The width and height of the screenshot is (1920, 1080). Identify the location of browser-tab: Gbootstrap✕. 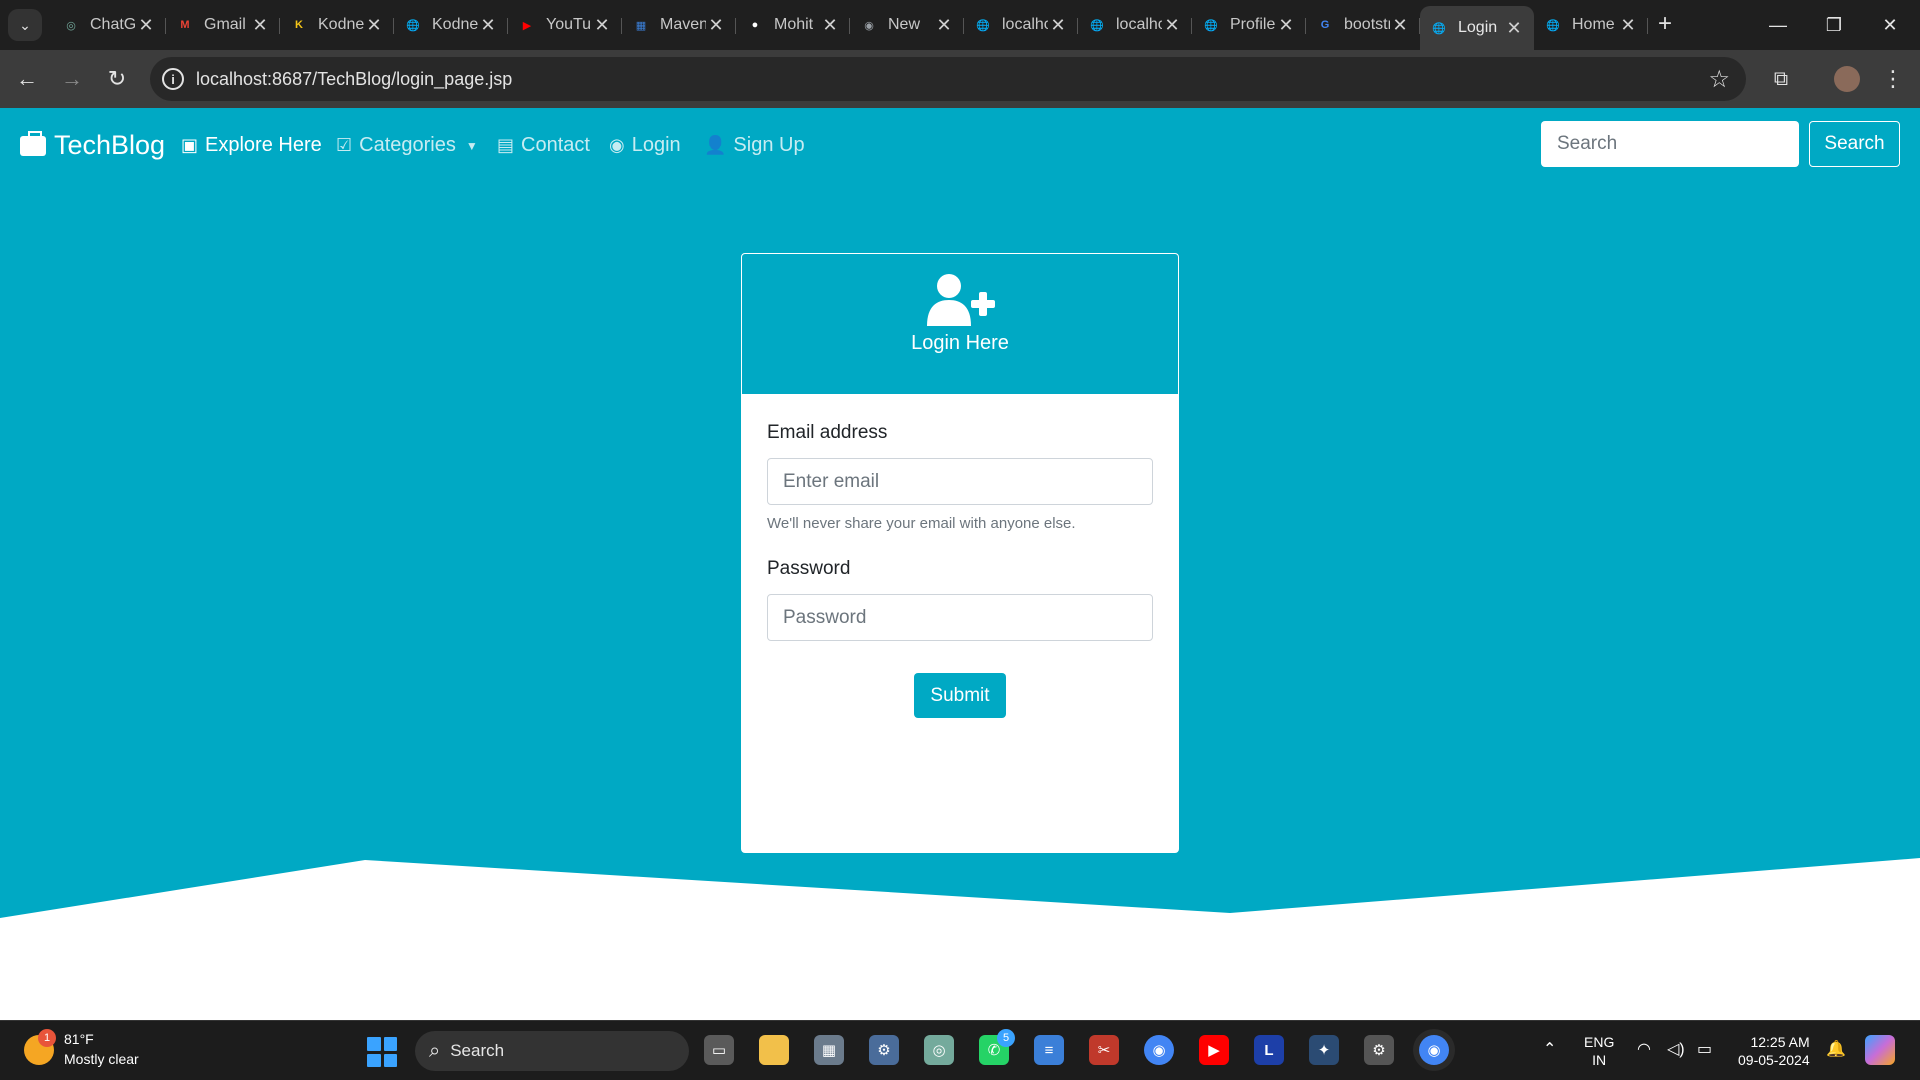
(1363, 25).